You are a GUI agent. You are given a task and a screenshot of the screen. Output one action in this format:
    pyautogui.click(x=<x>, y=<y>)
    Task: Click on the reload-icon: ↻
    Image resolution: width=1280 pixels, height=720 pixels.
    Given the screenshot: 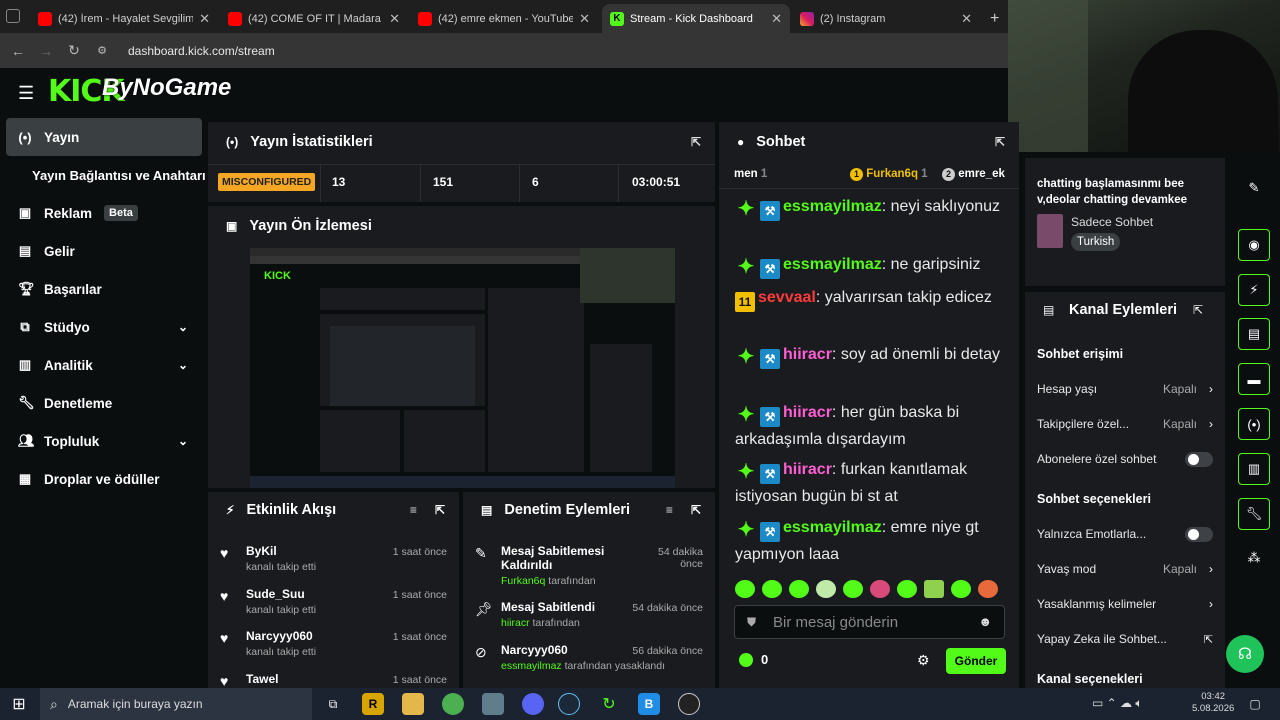 What is the action you would take?
    pyautogui.click(x=74, y=50)
    